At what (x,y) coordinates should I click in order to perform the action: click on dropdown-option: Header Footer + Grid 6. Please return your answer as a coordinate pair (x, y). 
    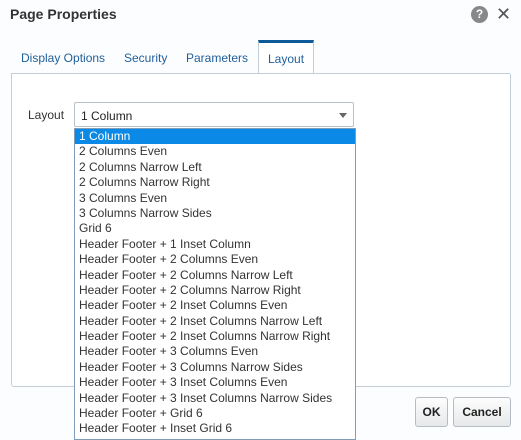
    Looking at the image, I should click on (215, 413).